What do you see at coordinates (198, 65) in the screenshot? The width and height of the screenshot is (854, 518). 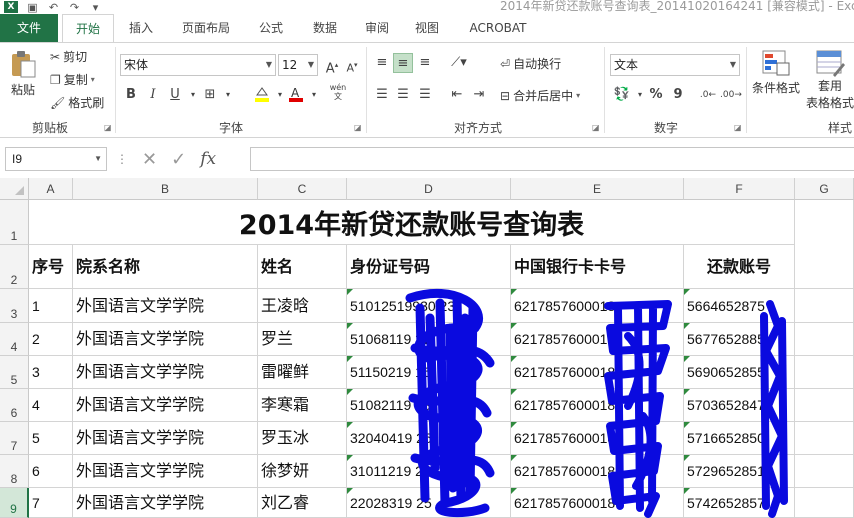 I see `font-name-select: 宋体 ▼` at bounding box center [198, 65].